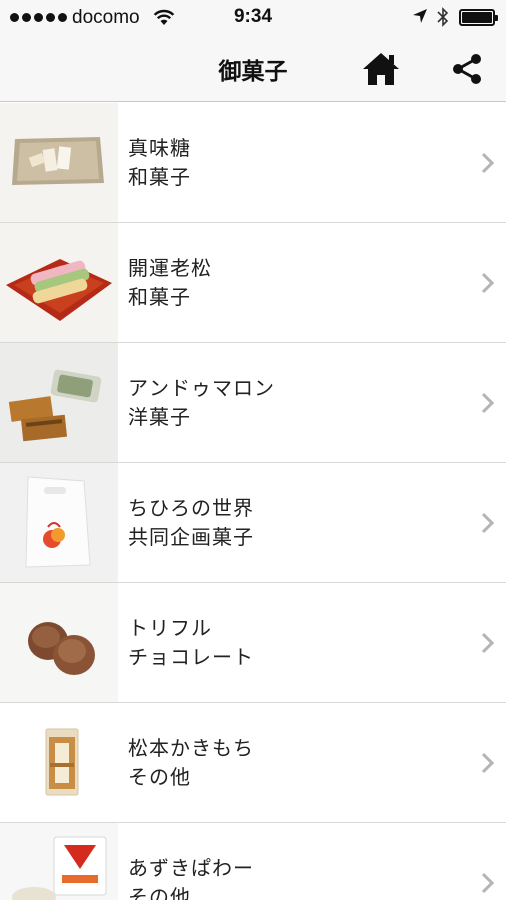 This screenshot has height=900, width=506. Describe the element at coordinates (253, 283) in the screenshot. I see `list-item: 開運老松 和菓子` at that location.